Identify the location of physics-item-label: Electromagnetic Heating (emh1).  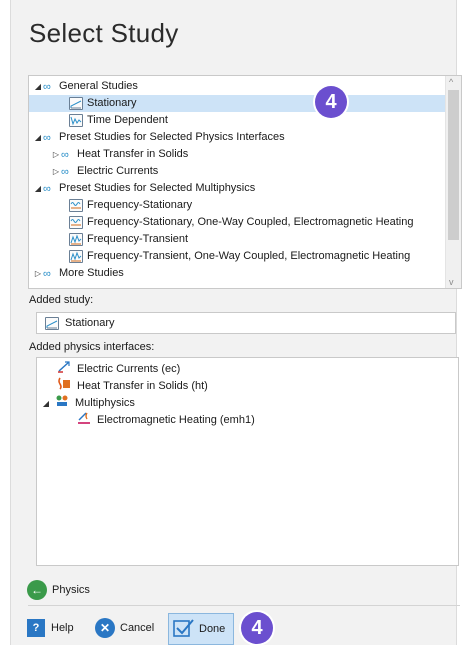
(176, 420).